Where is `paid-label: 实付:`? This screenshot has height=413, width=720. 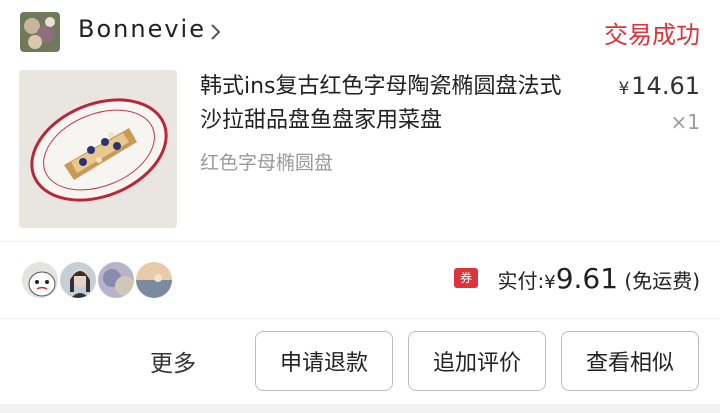 paid-label: 实付: is located at coordinates (521, 281).